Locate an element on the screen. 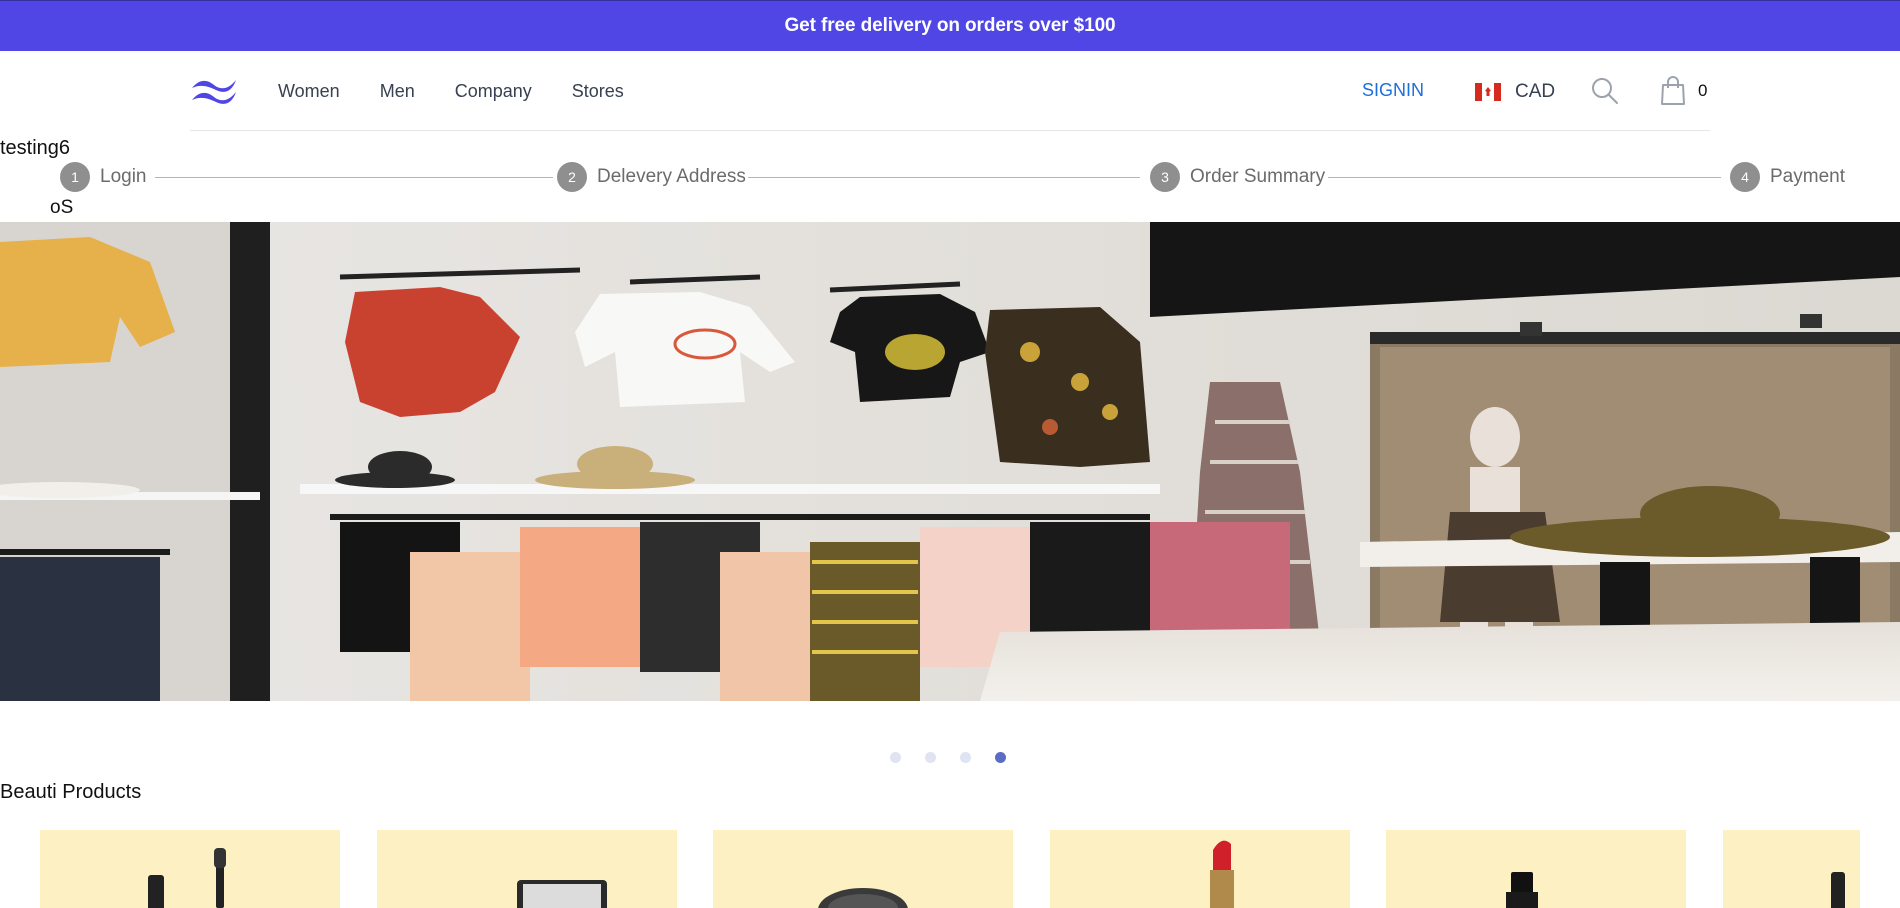  step-order-summary: 3 Order Summary is located at coordinates (1237, 177).